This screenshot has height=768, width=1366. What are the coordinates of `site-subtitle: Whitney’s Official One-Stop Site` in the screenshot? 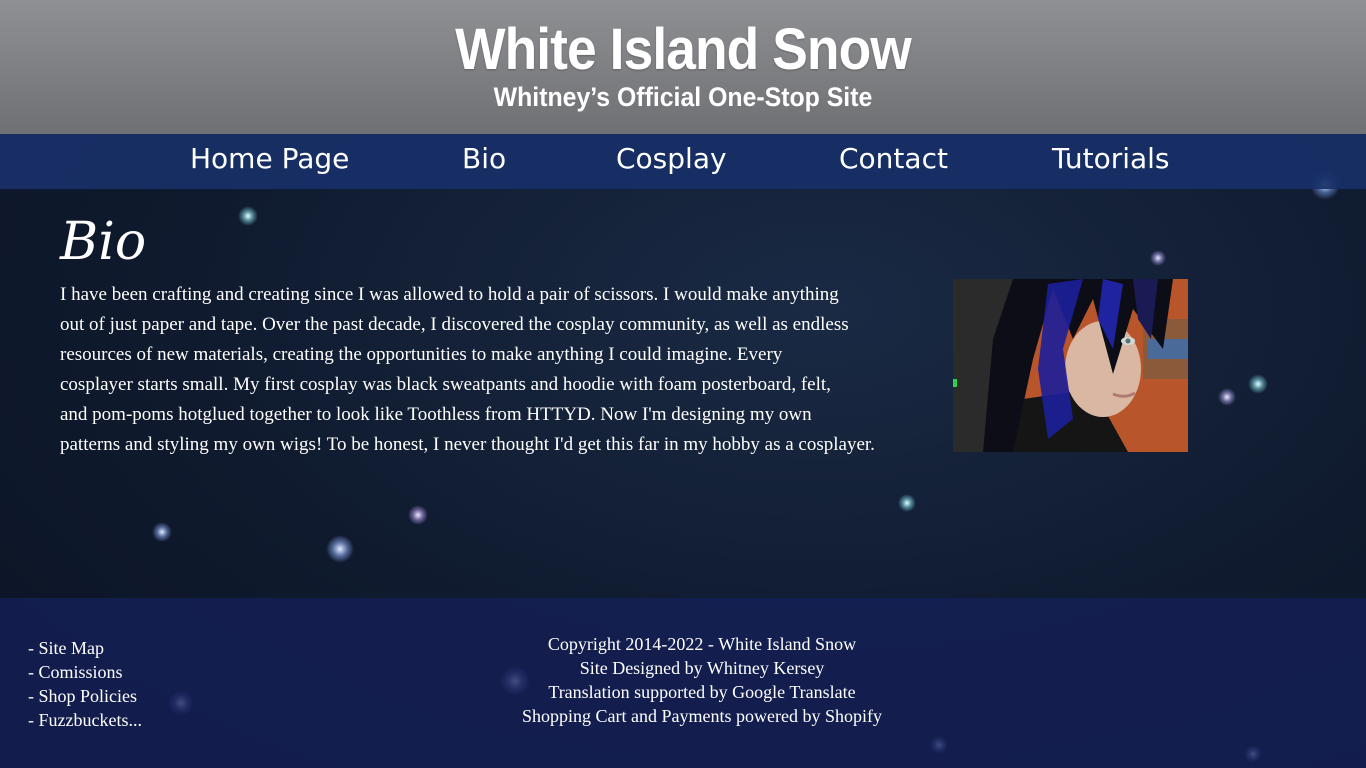 It's located at (683, 97).